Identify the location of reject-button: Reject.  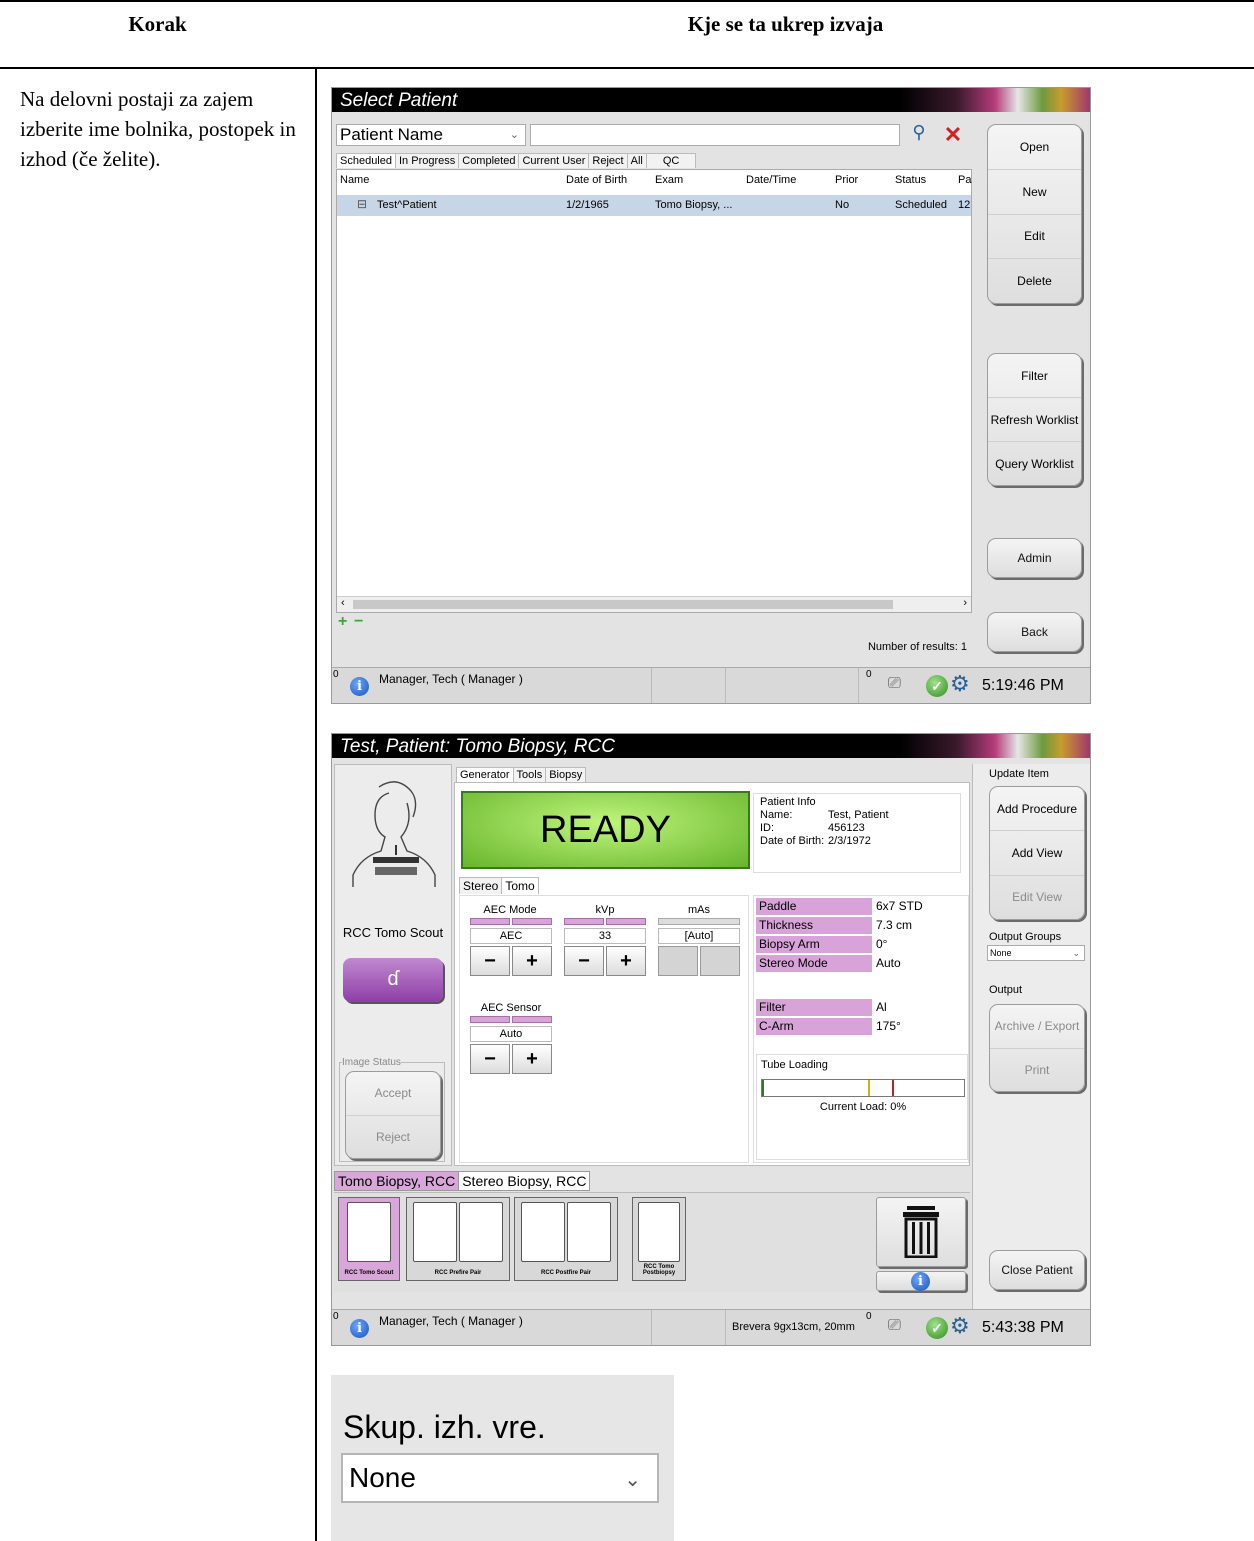
(393, 1136).